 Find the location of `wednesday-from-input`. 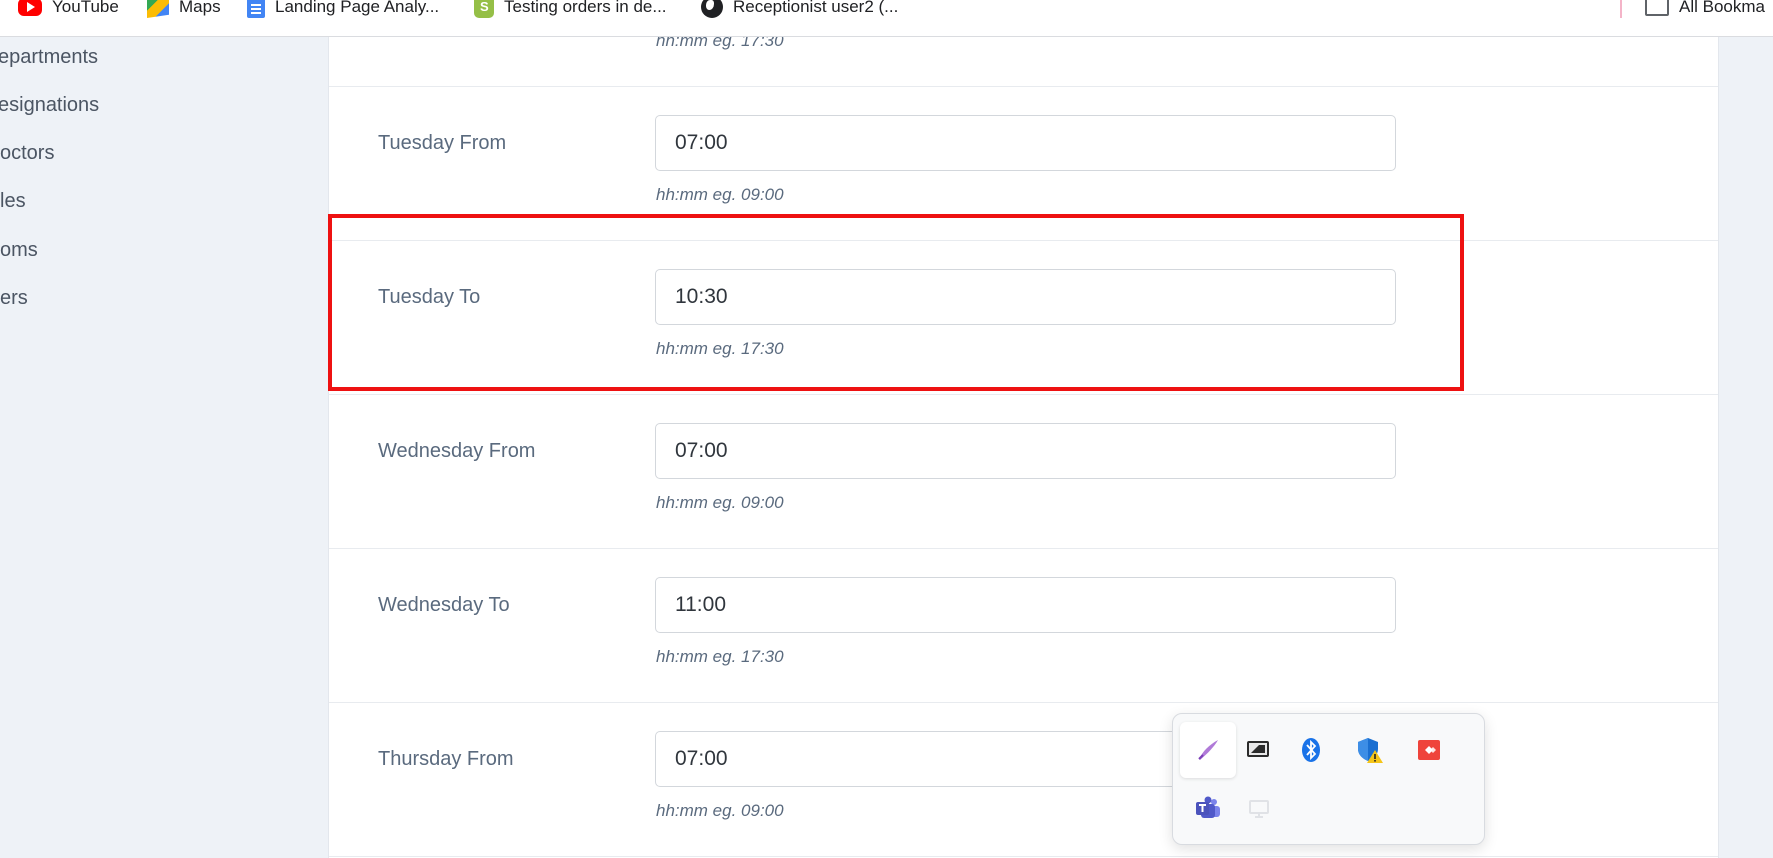

wednesday-from-input is located at coordinates (1025, 451).